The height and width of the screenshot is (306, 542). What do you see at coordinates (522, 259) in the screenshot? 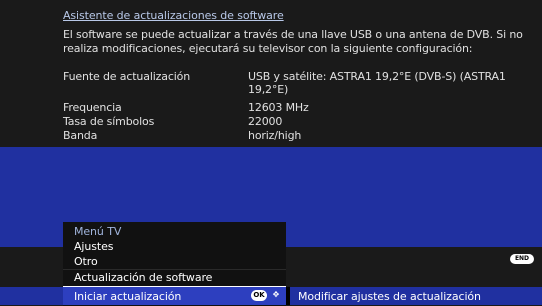
I see `end-button-icon: END` at bounding box center [522, 259].